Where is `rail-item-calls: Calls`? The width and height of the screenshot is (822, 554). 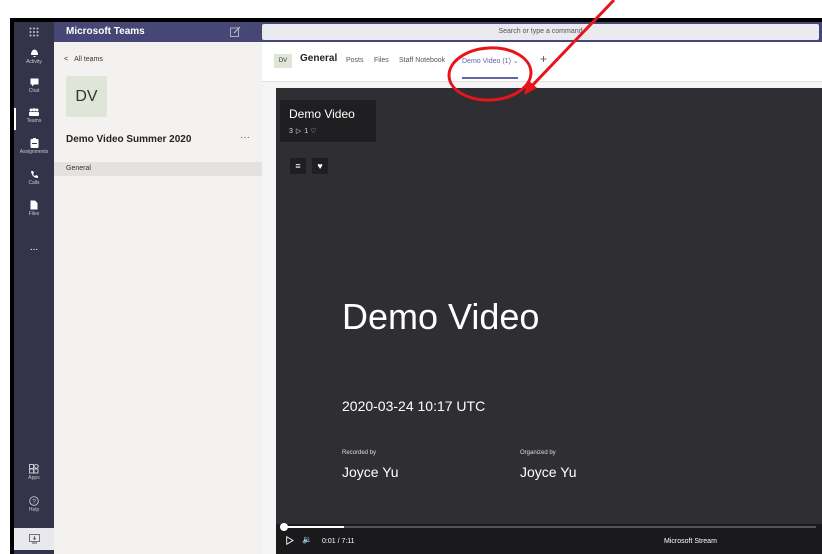
rail-item-calls: Calls is located at coordinates (34, 181).